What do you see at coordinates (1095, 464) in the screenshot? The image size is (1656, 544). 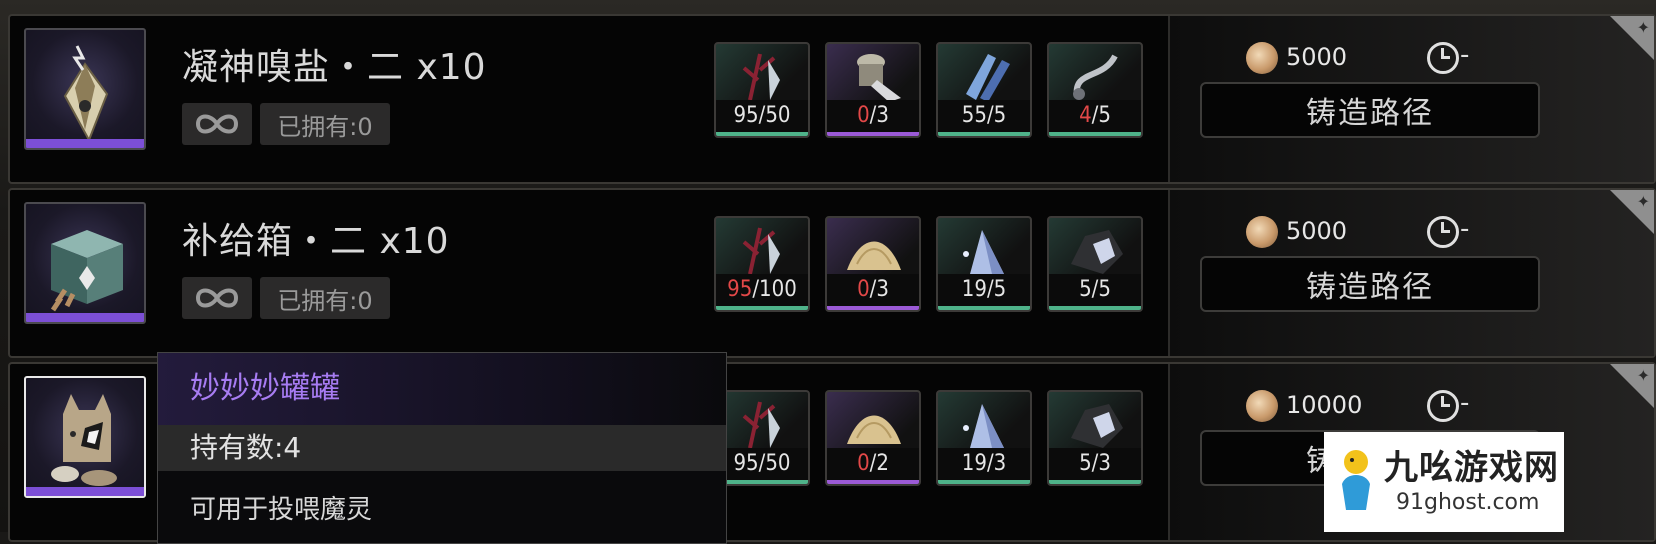 I see `material-count: 5/3` at bounding box center [1095, 464].